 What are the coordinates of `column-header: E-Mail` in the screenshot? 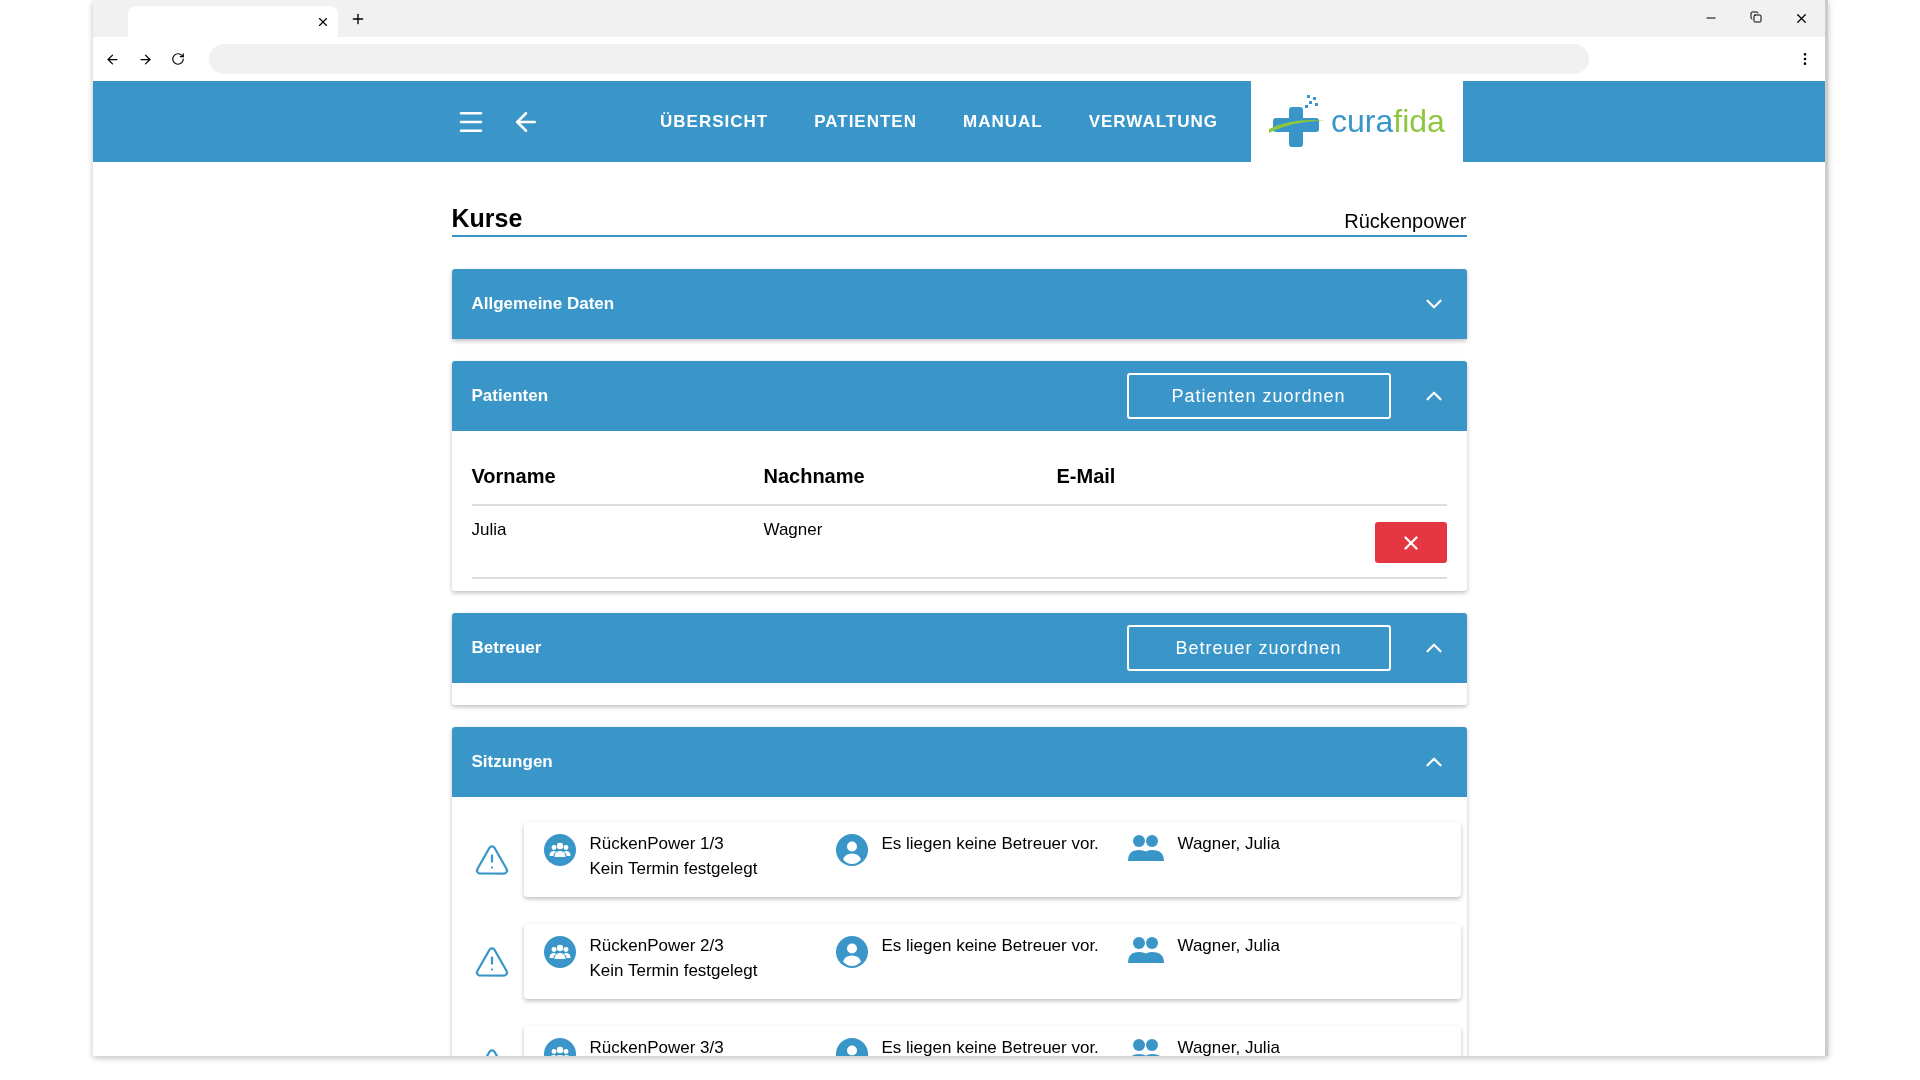 It's located at (1086, 476).